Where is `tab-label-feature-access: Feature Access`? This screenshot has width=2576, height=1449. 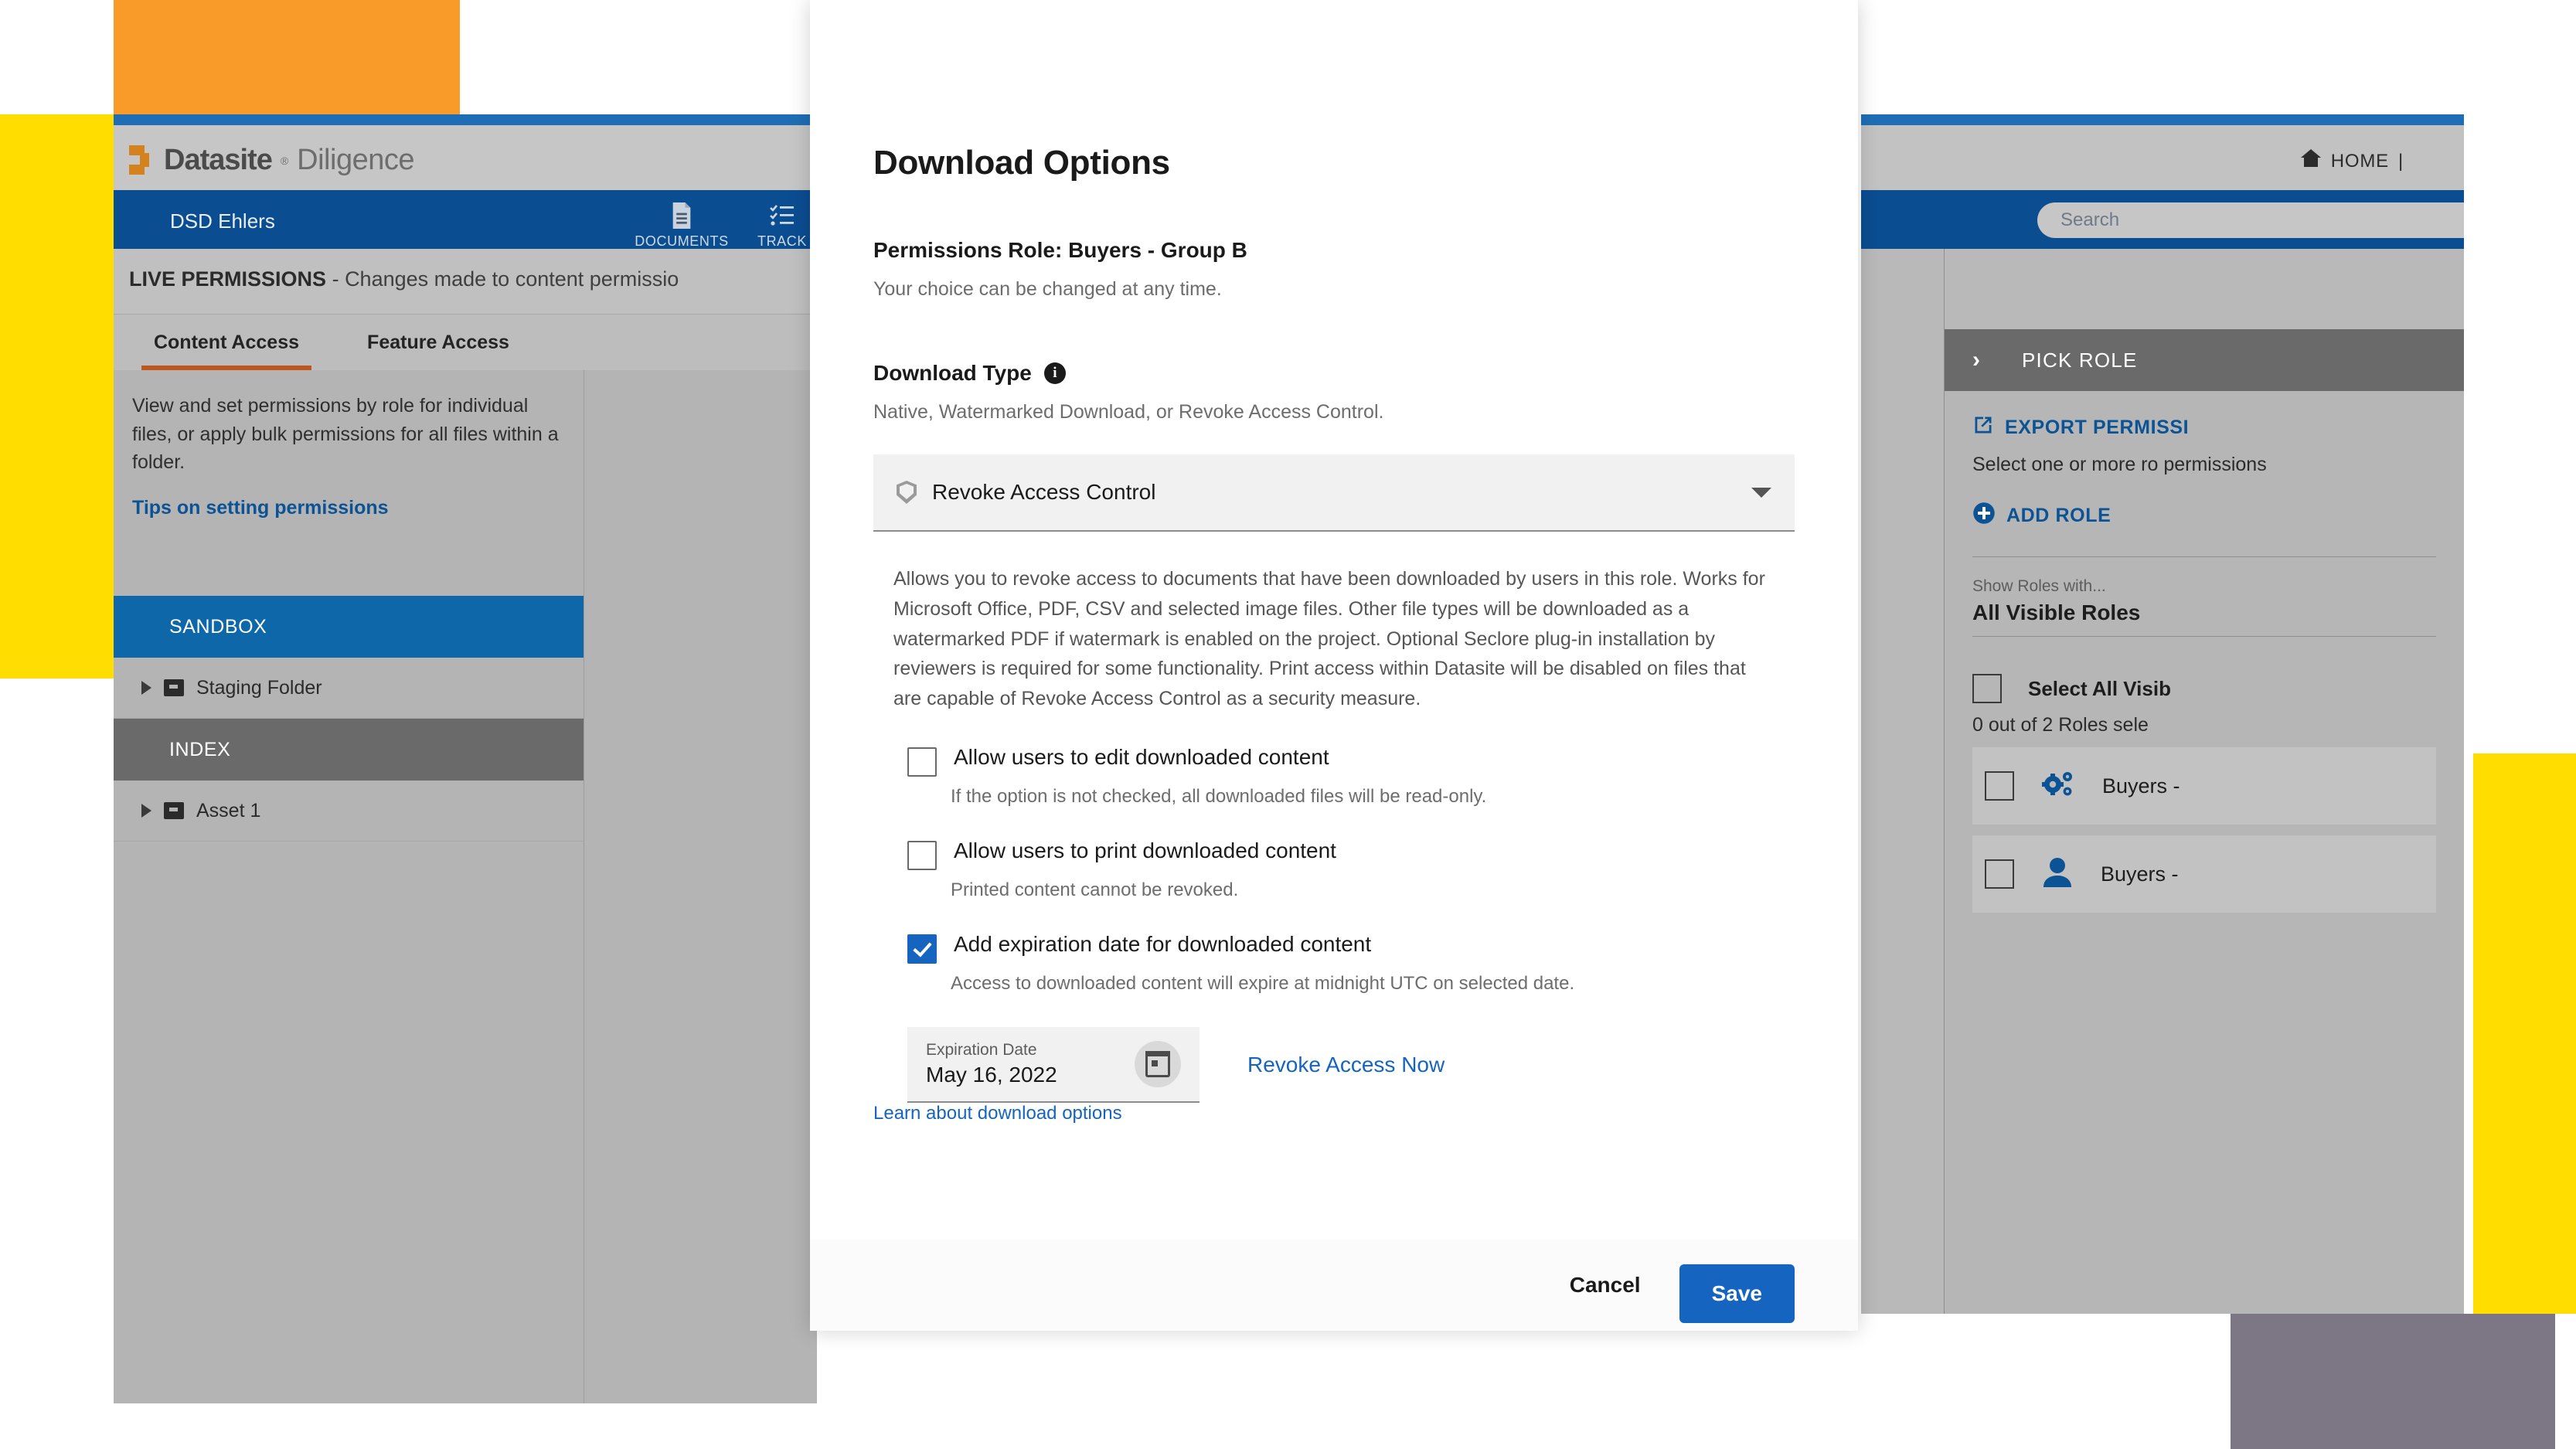 tab-label-feature-access: Feature Access is located at coordinates (438, 342).